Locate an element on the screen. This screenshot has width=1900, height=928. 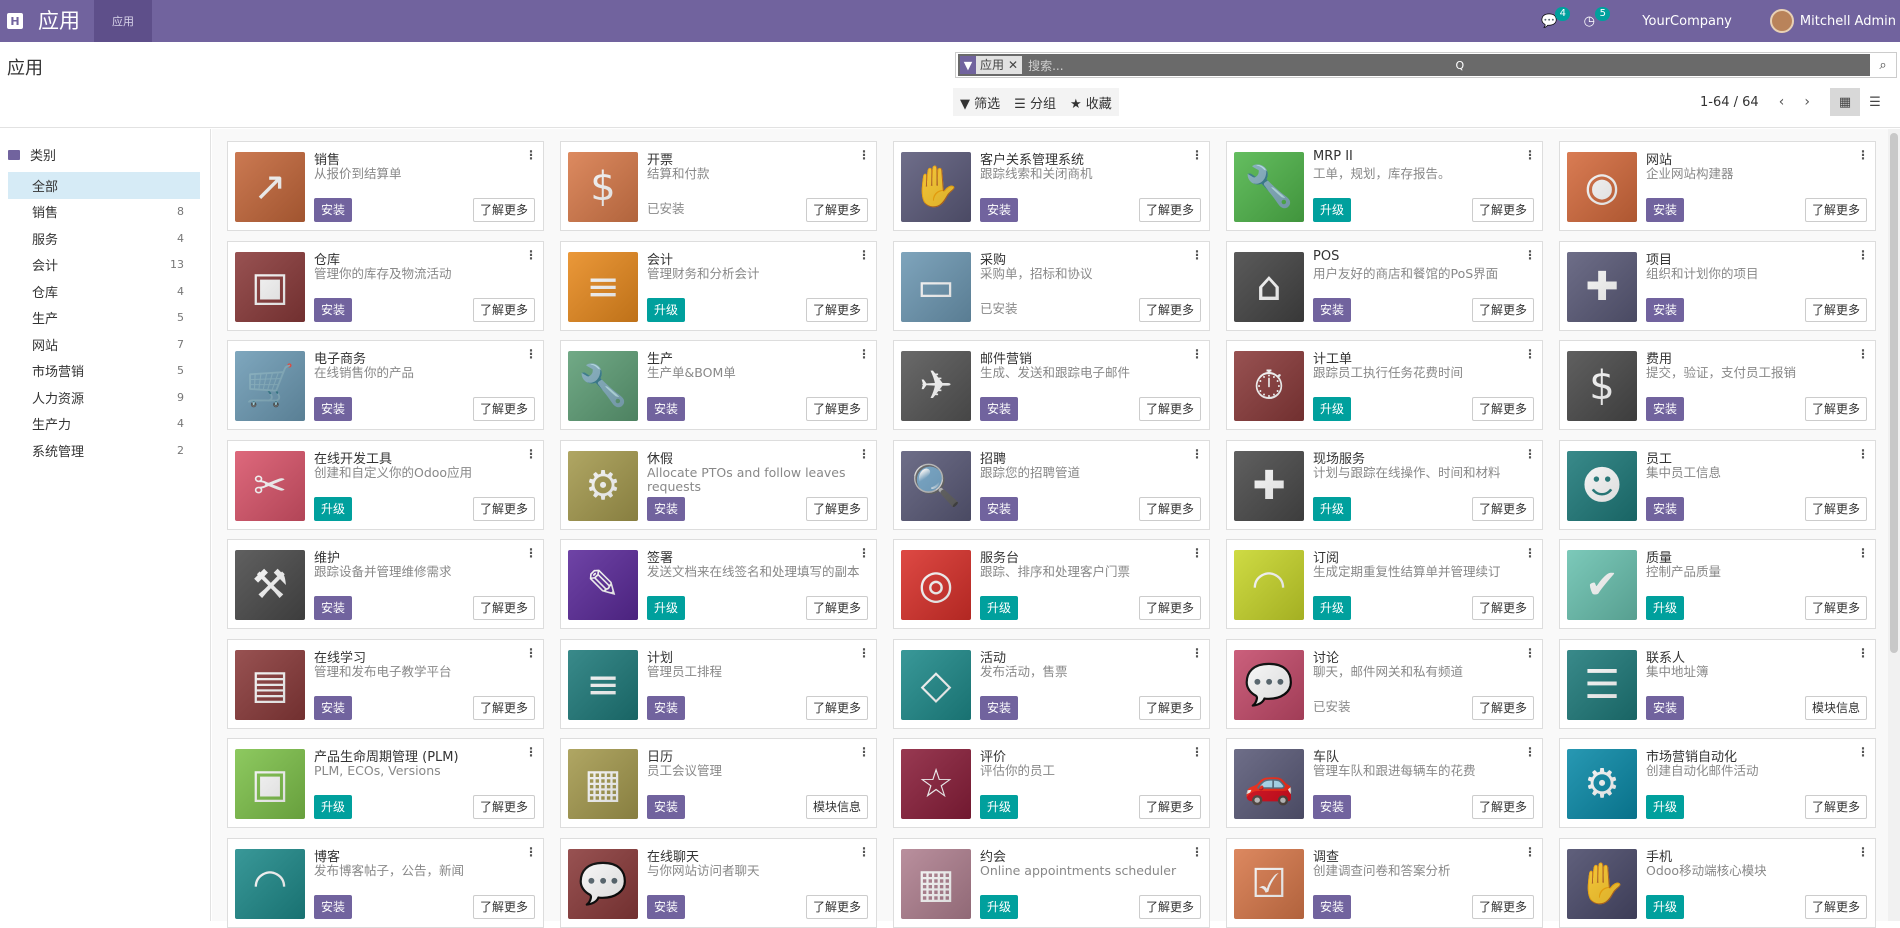
list-view-icon: ☰ is located at coordinates (1875, 102).